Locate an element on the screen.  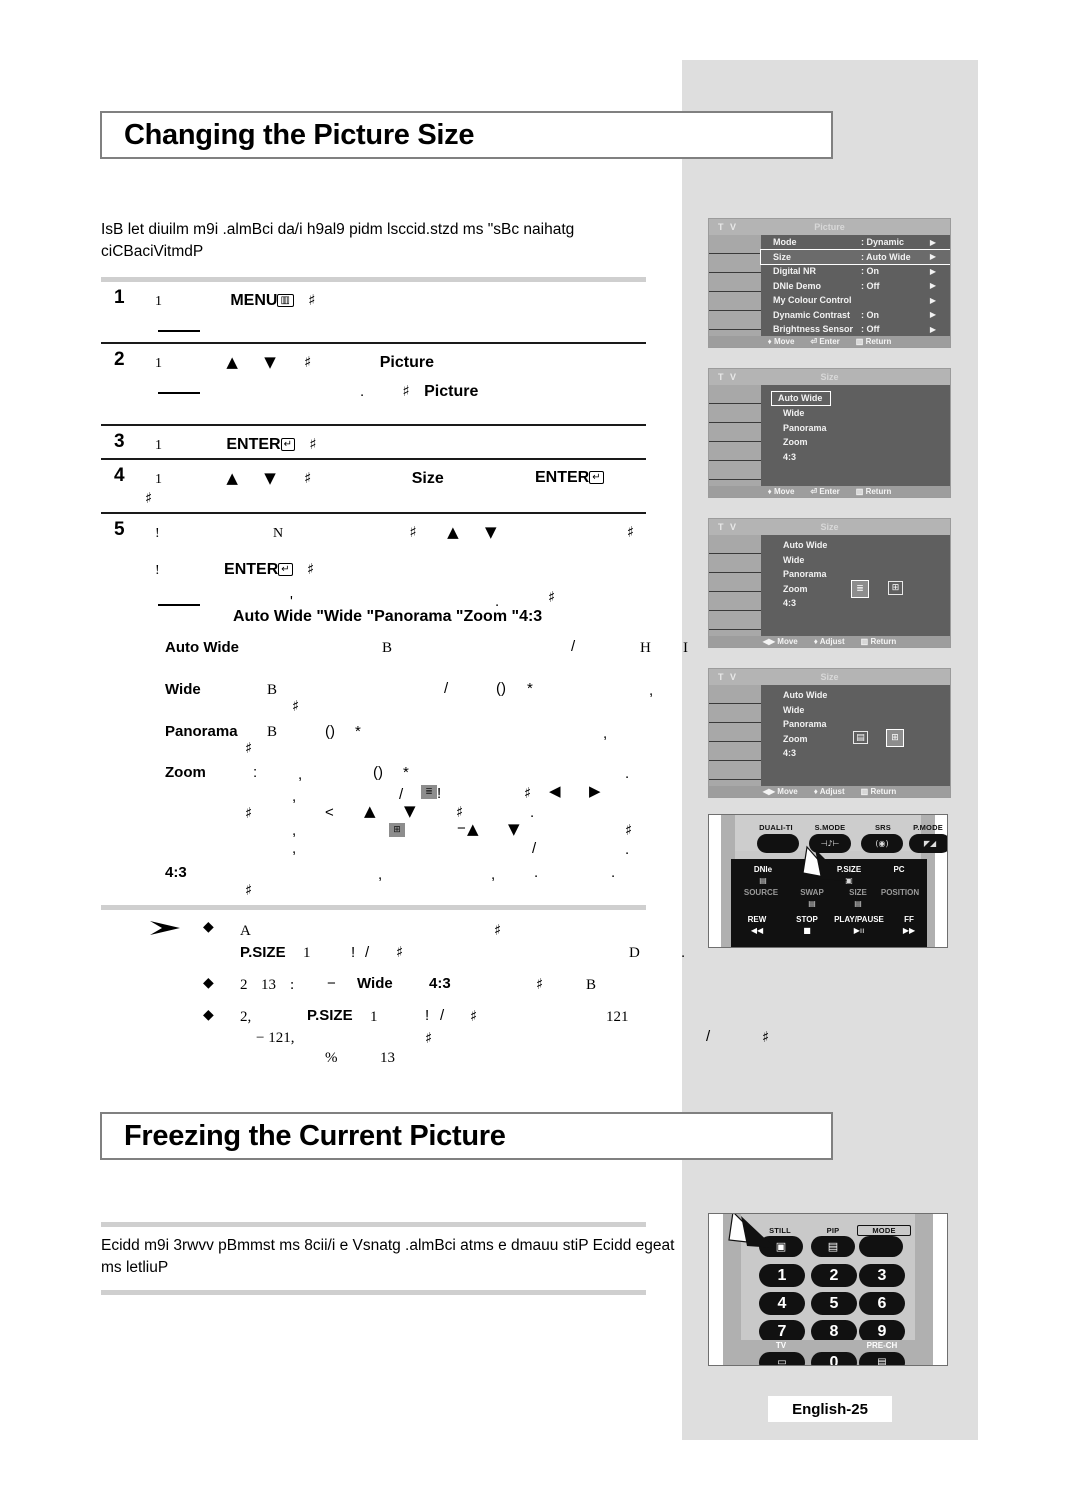
enter-key-icon: ↵ is located at coordinates (596, 477).